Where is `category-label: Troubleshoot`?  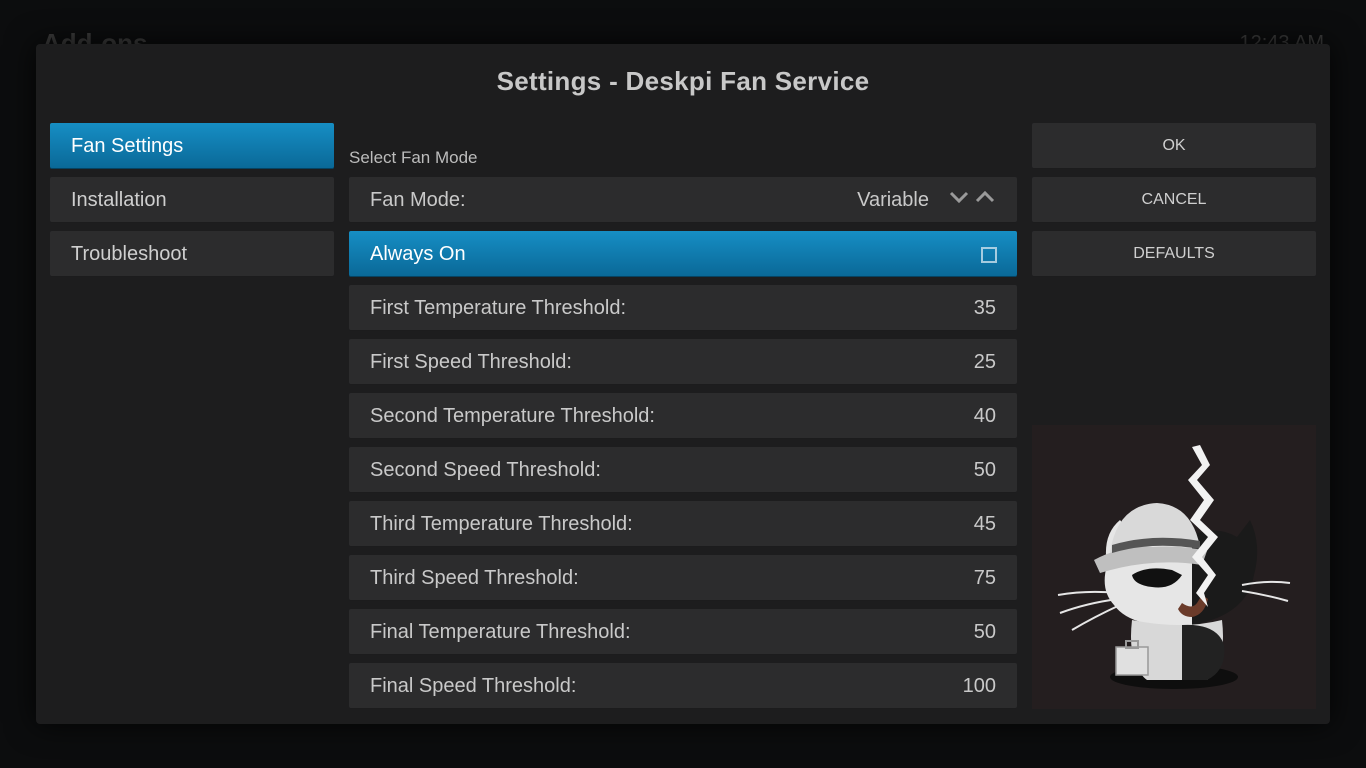
category-label: Troubleshoot is located at coordinates (129, 254).